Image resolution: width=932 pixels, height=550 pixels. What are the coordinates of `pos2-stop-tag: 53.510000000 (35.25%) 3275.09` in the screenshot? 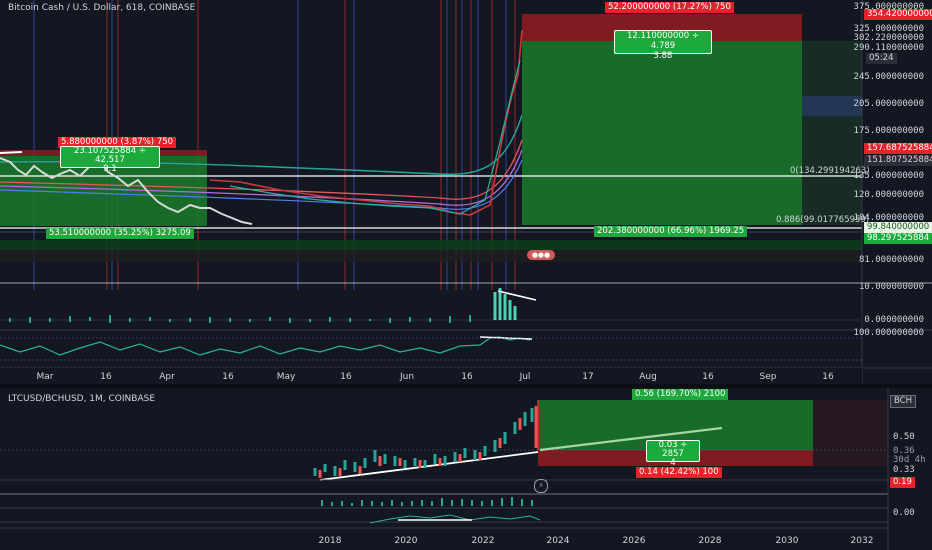 It's located at (120, 233).